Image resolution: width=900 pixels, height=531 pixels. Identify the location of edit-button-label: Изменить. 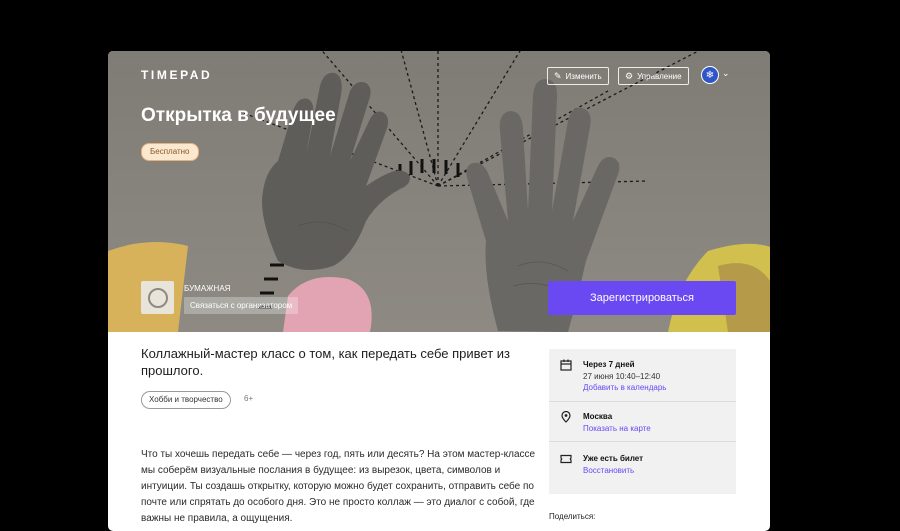
(583, 76).